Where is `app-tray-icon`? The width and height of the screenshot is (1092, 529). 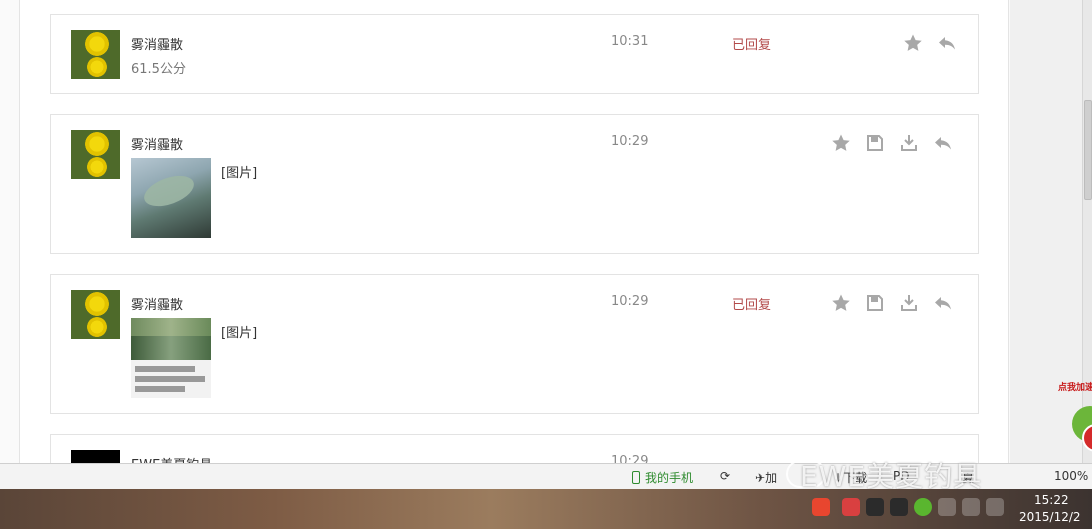 app-tray-icon is located at coordinates (851, 507).